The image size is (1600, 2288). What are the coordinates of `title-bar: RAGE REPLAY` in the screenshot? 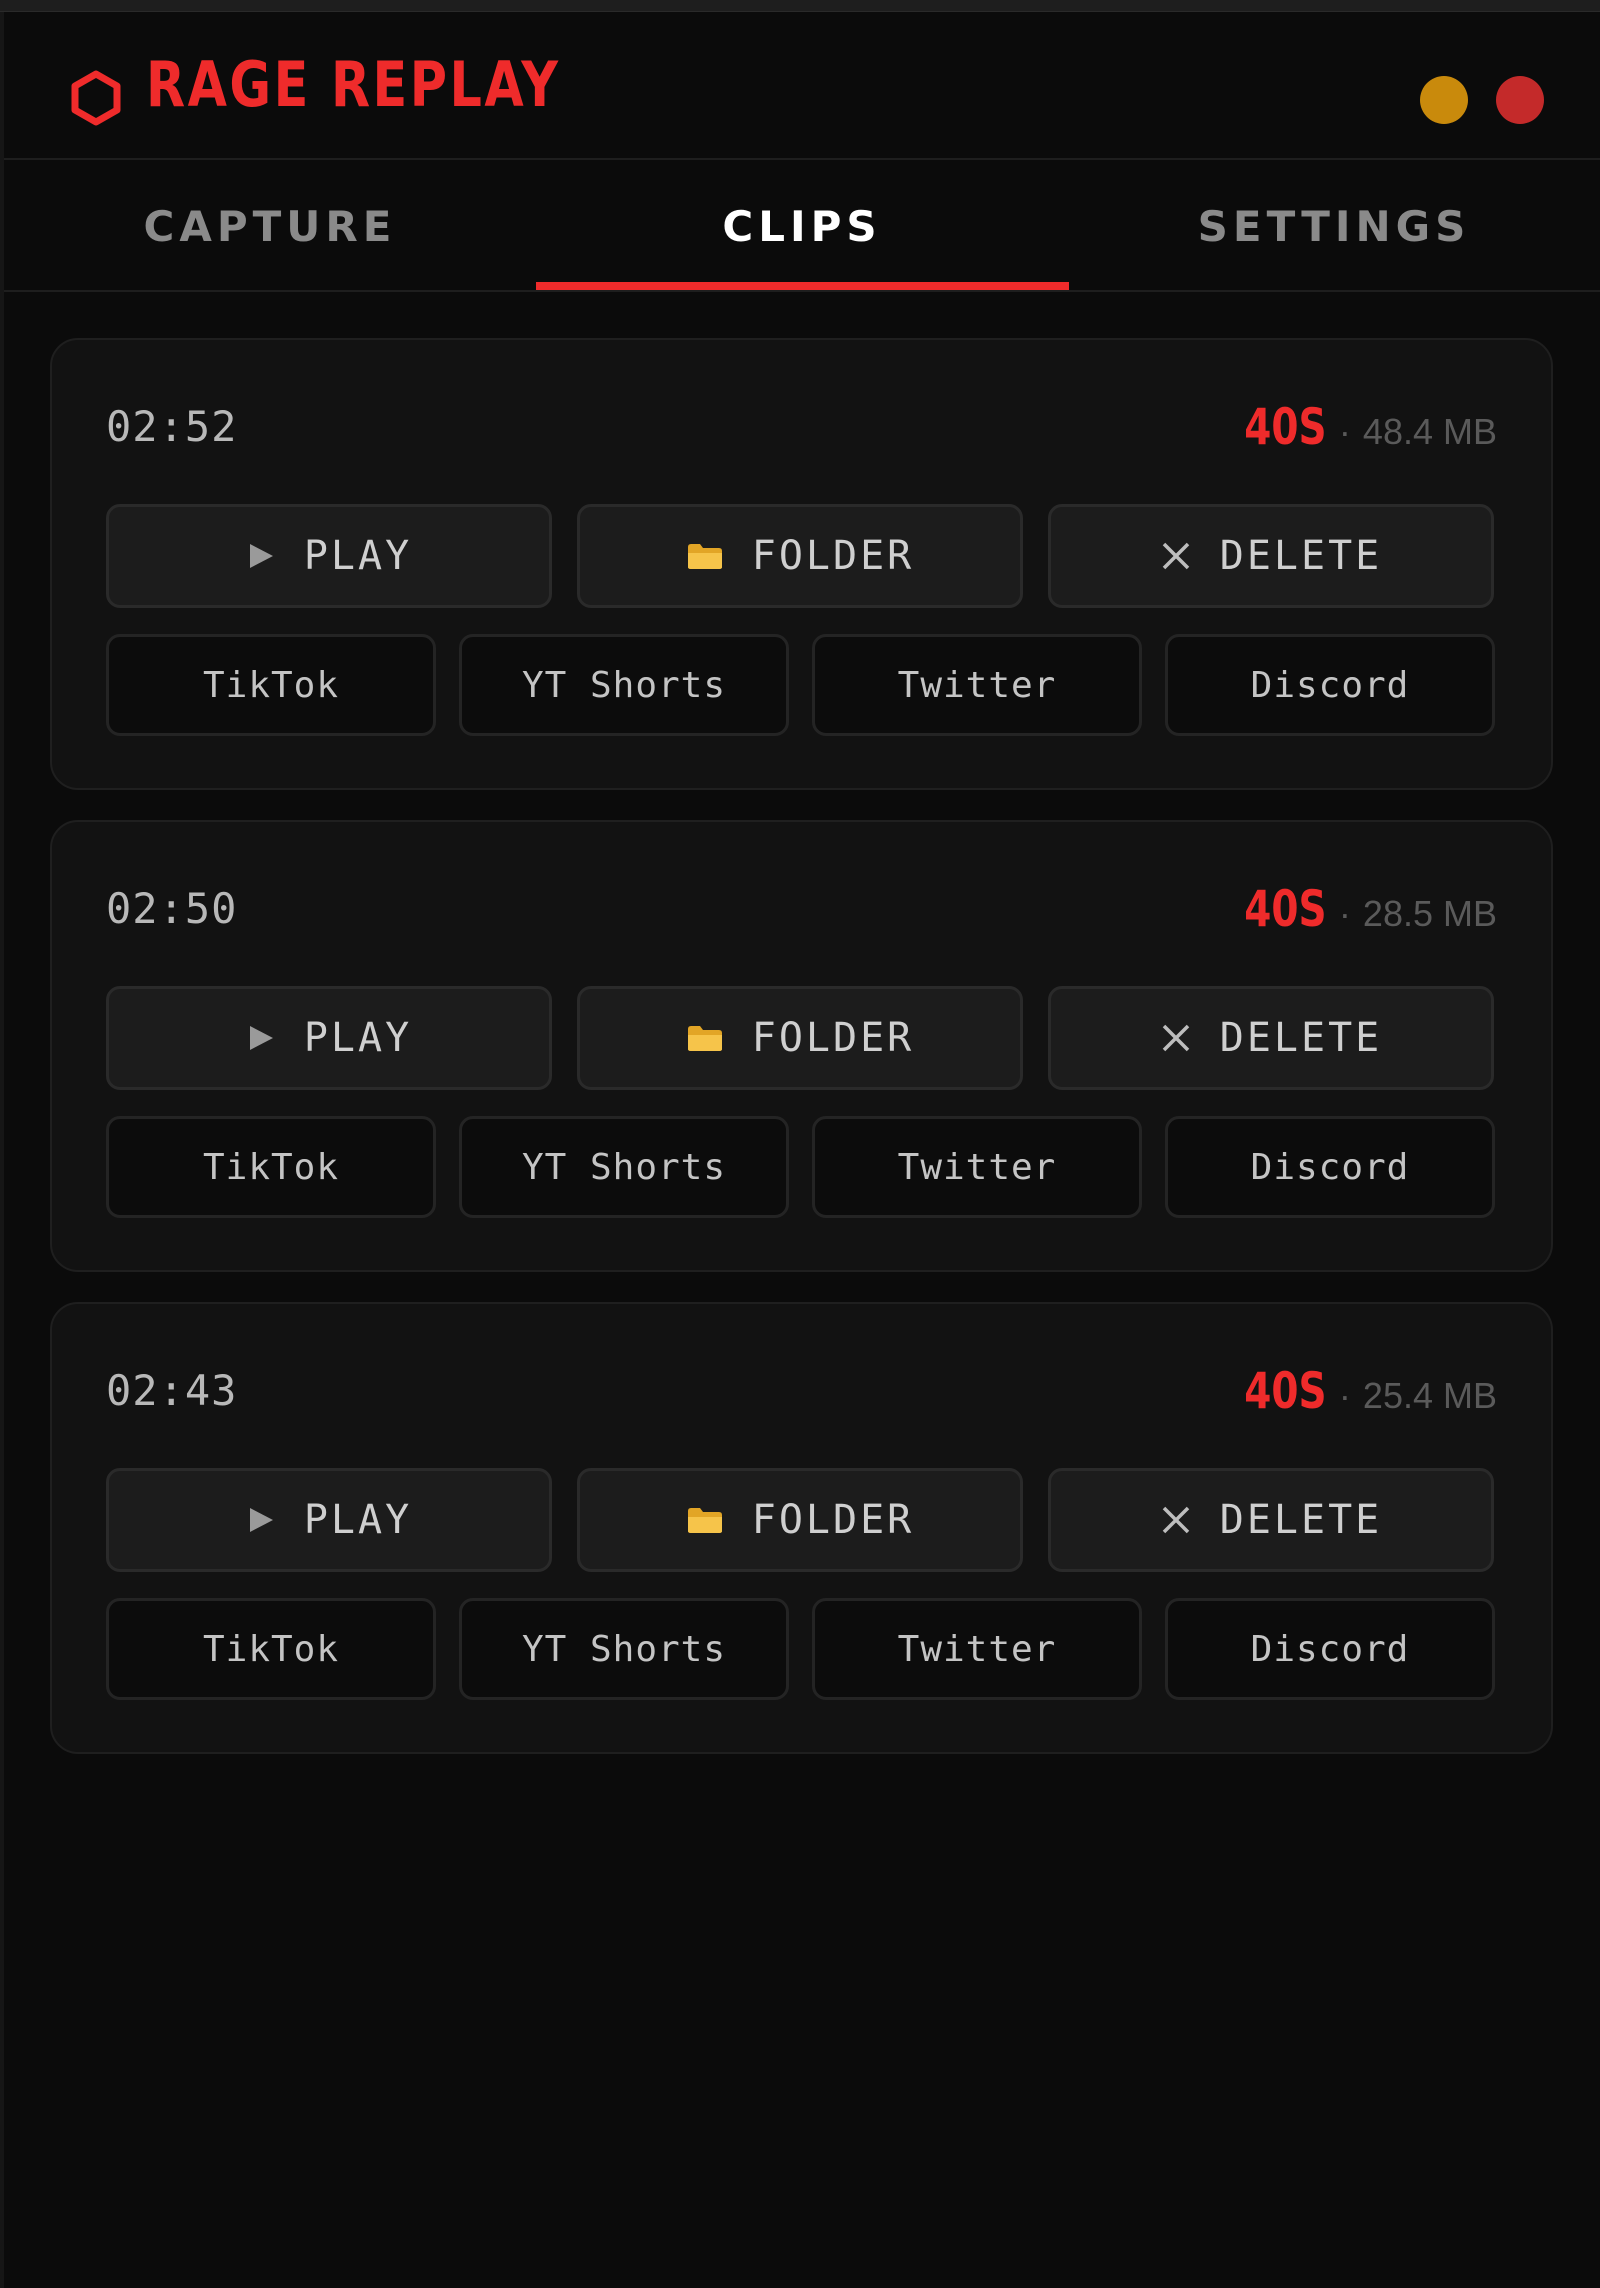 It's located at (802, 86).